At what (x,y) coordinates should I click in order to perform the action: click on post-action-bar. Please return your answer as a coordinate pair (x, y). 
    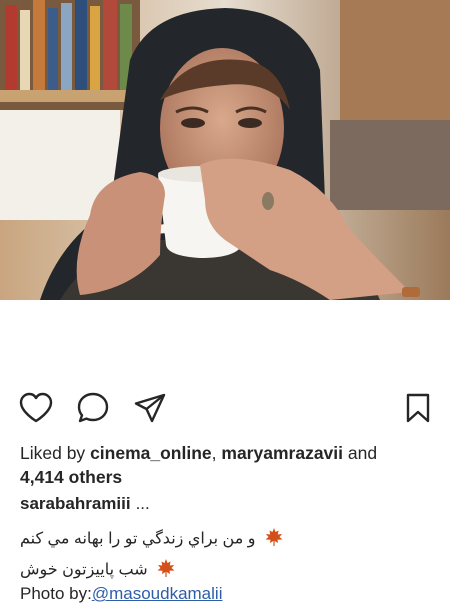
    Looking at the image, I should click on (225, 408).